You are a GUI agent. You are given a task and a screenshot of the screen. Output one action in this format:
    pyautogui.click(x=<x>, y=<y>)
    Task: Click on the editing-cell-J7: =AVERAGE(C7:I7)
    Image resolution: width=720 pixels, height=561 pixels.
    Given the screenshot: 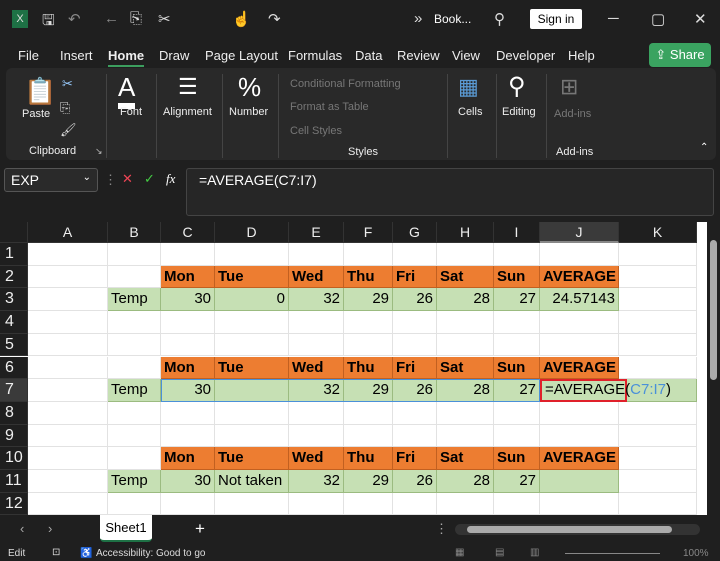 What is the action you would take?
    pyautogui.click(x=605, y=390)
    